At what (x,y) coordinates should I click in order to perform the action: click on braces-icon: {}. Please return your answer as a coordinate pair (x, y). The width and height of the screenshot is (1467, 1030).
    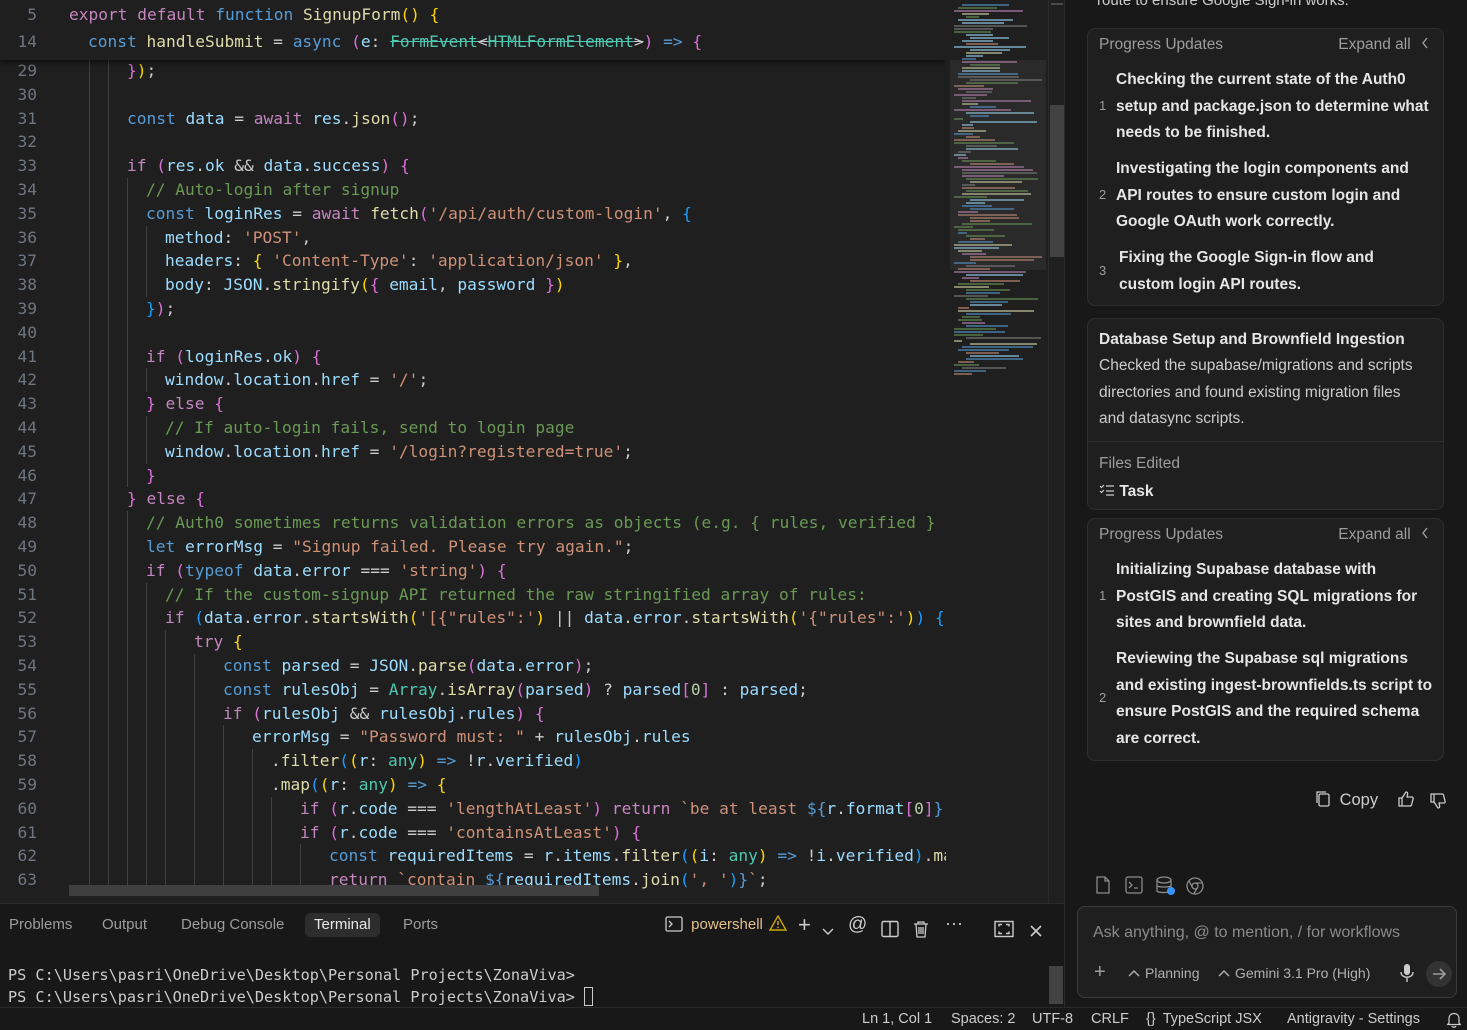
    Looking at the image, I should click on (1151, 1019).